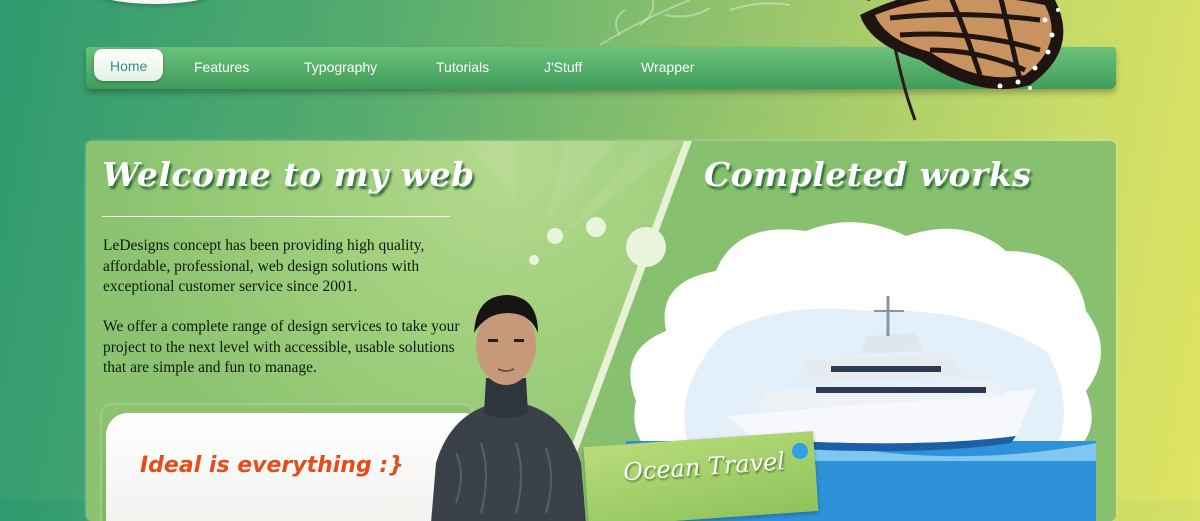 The height and width of the screenshot is (521, 1200). Describe the element at coordinates (221, 67) in the screenshot. I see `nav-features: Features` at that location.